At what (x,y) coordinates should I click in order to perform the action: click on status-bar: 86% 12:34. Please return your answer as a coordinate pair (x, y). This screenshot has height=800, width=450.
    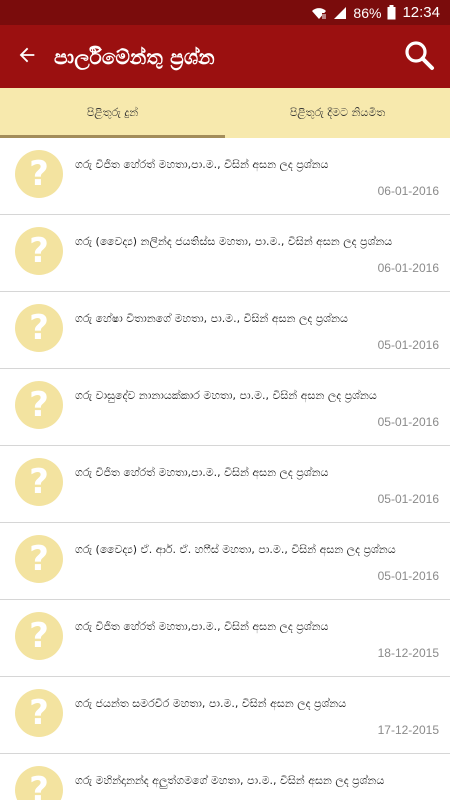
    Looking at the image, I should click on (225, 12).